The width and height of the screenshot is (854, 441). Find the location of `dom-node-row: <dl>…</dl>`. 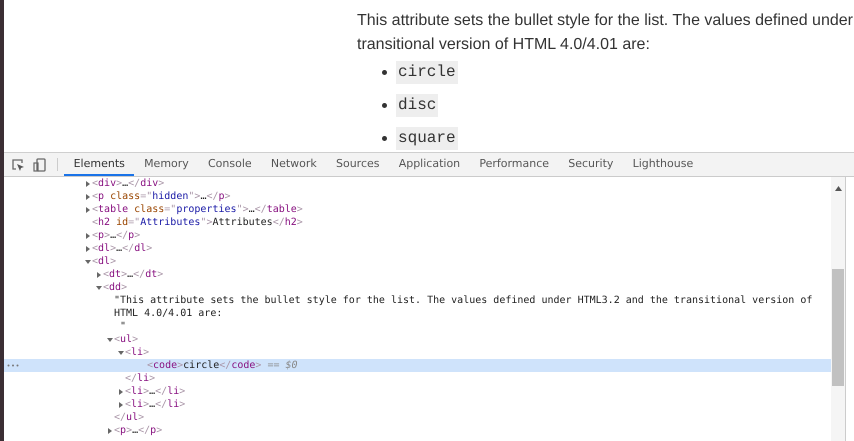

dom-node-row: <dl>…</dl> is located at coordinates (417, 248).